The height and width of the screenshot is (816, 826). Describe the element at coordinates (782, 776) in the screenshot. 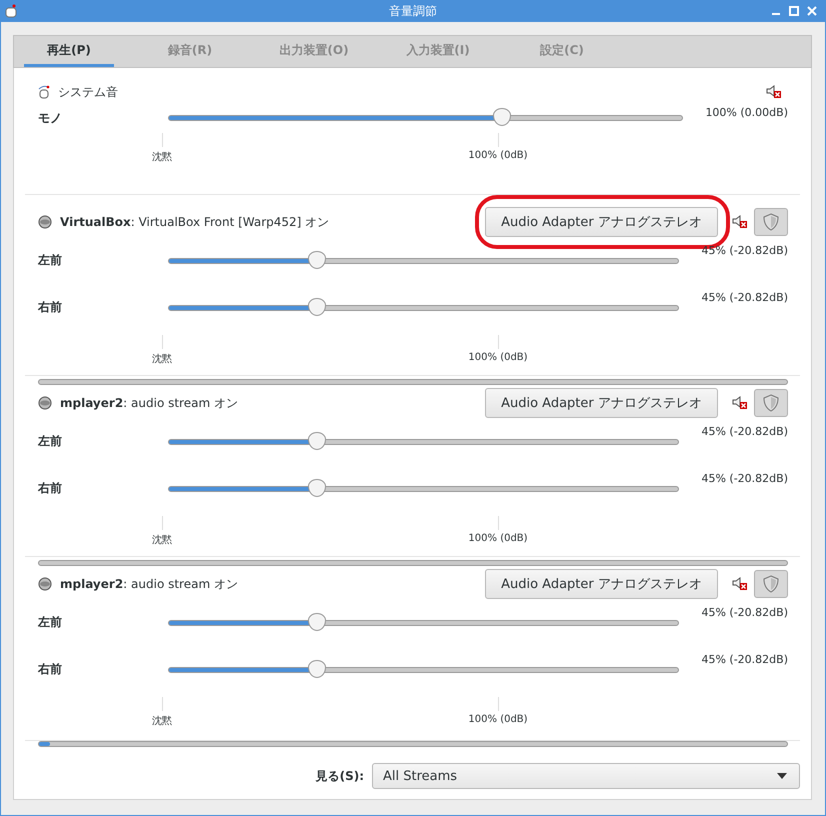

I see `dropdown-arrow-icon` at that location.